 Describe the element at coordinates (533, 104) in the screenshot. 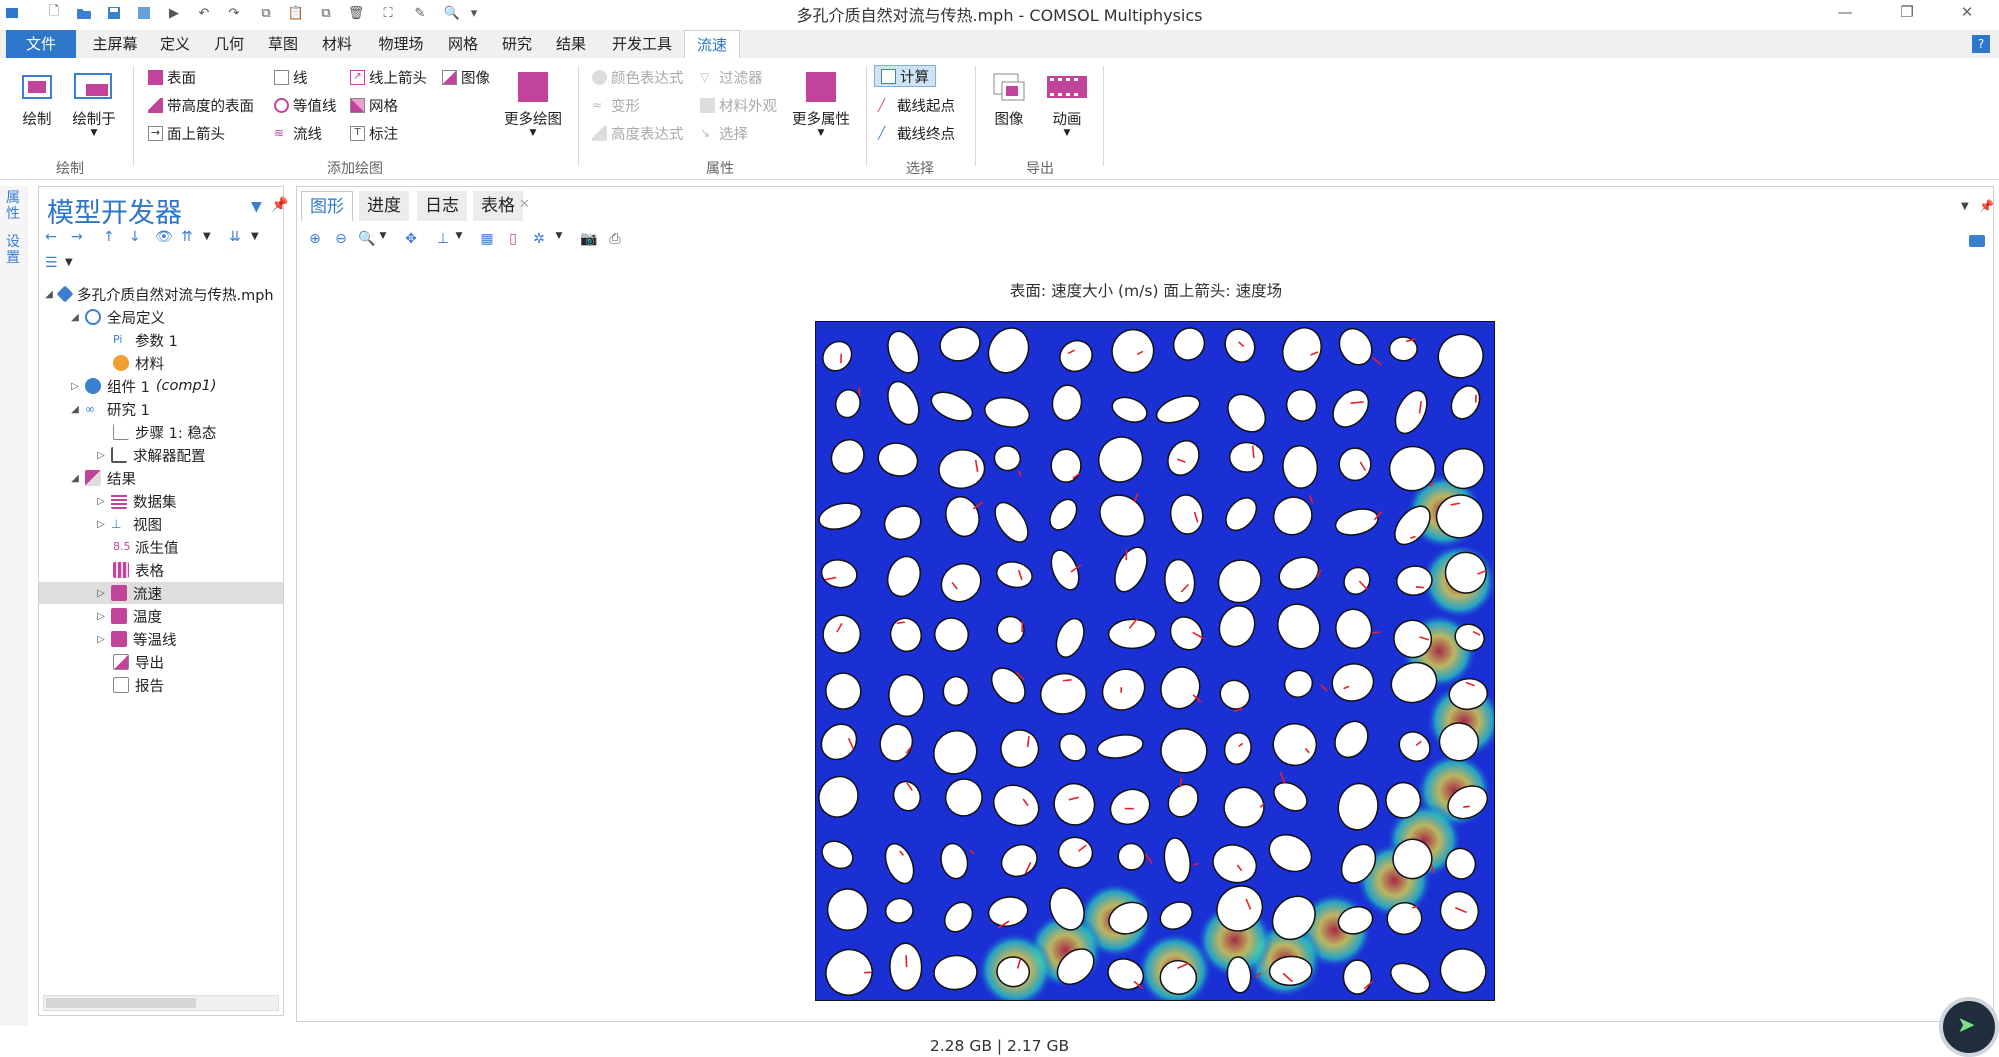

I see `more-plots-button: 更多绘图 ▼` at that location.